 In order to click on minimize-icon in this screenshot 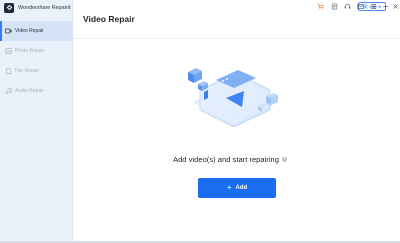, I will do `click(385, 6)`.